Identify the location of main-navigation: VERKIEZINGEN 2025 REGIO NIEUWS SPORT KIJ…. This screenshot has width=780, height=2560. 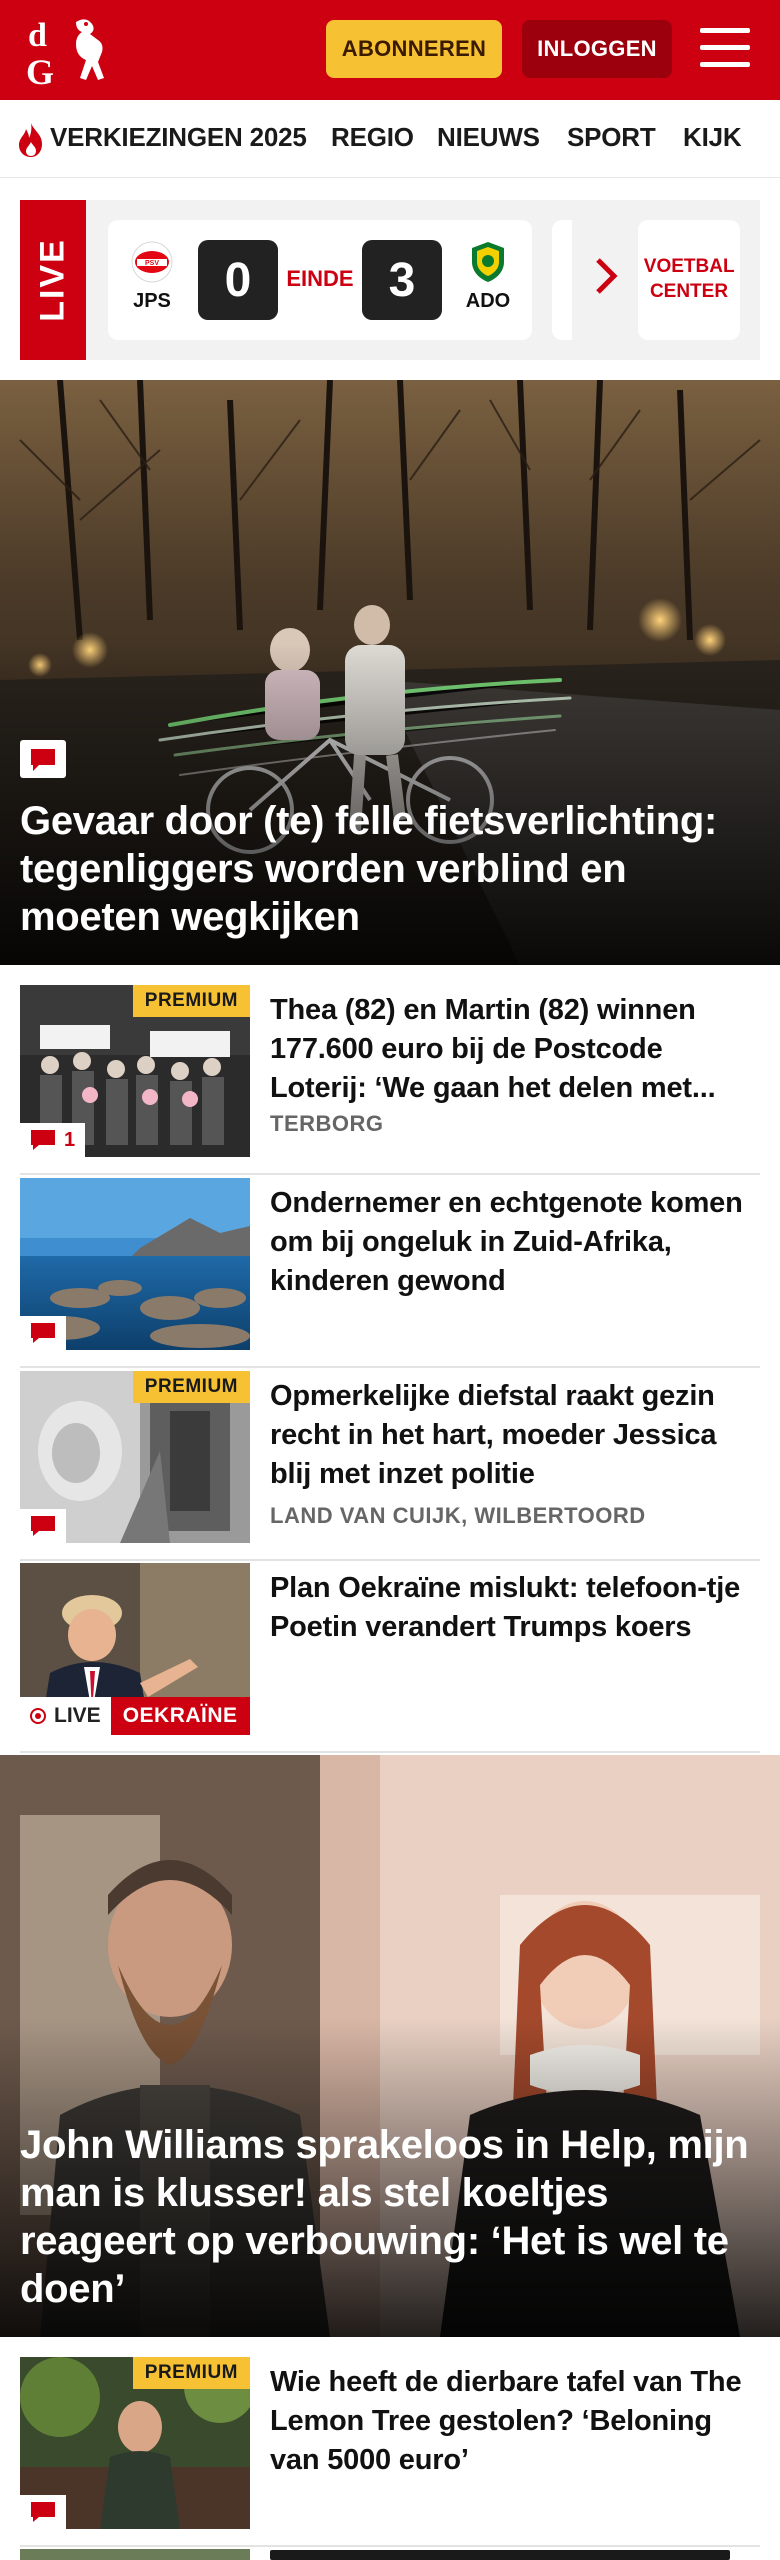
(390, 139).